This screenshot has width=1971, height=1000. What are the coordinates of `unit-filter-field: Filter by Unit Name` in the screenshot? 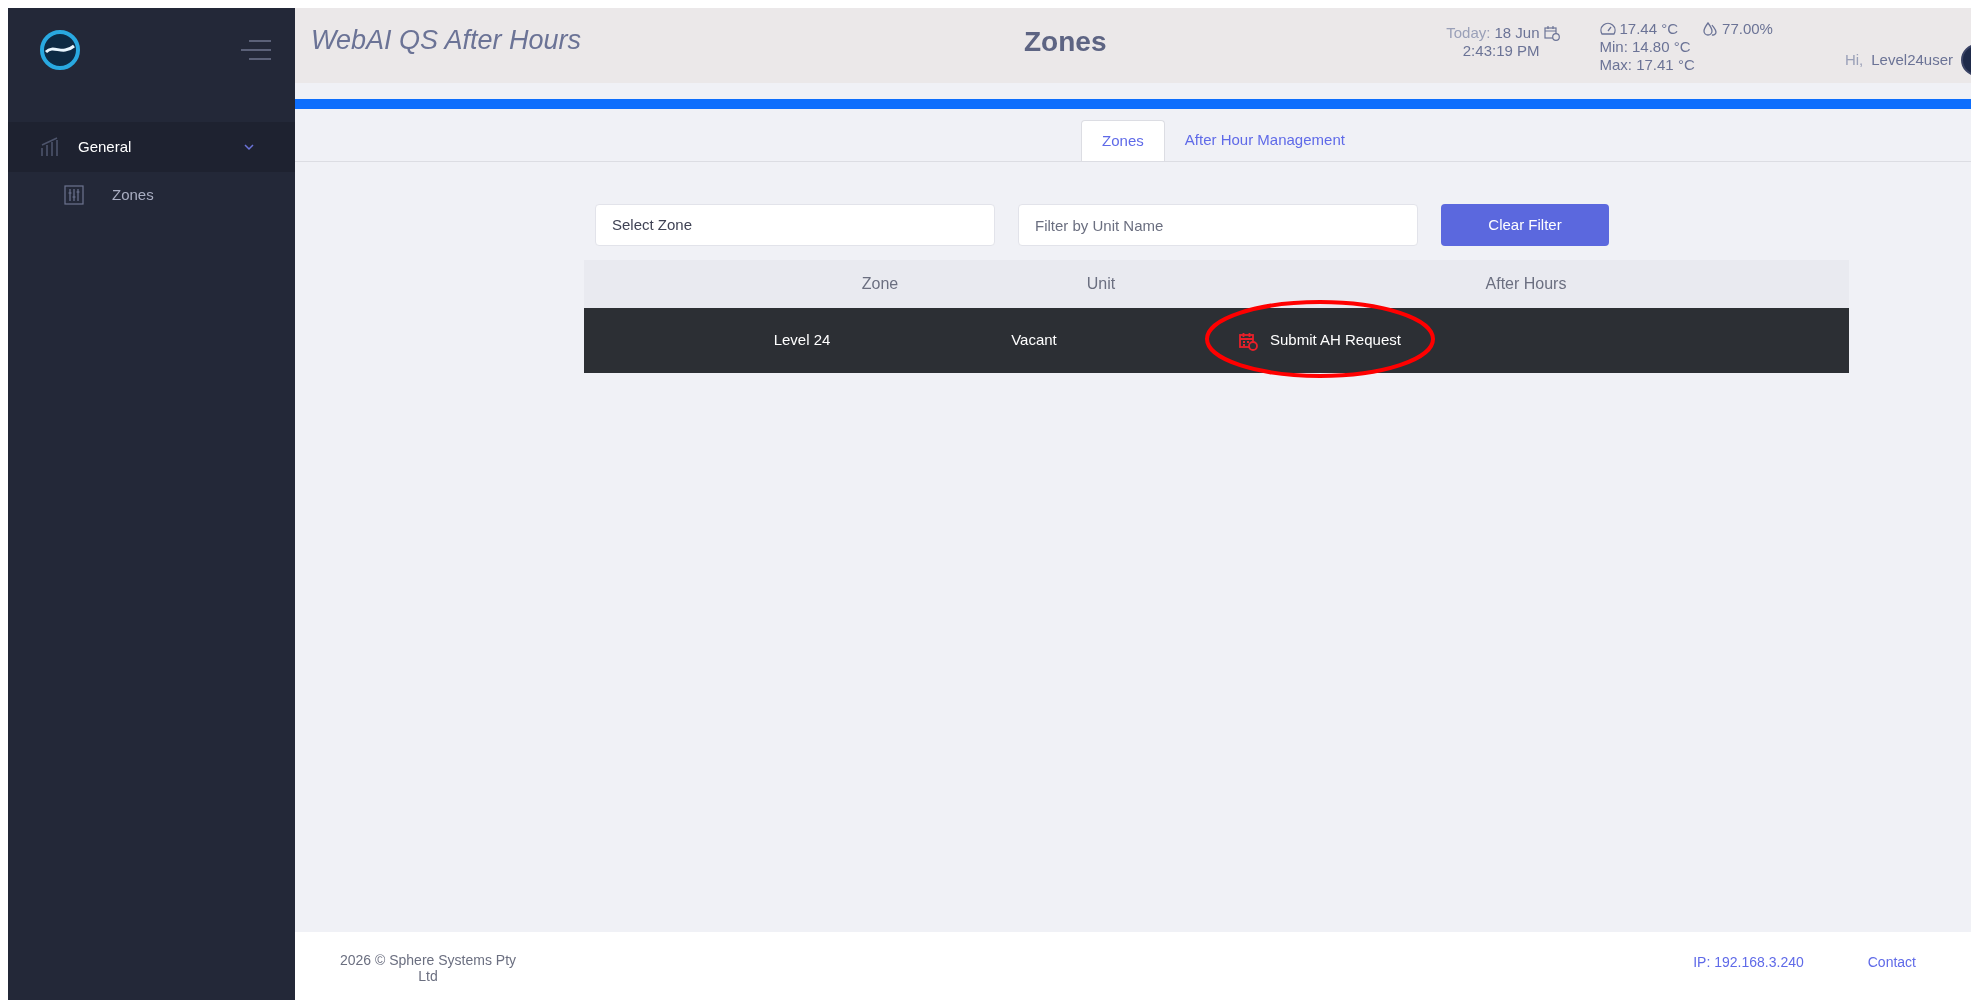 It's located at (1218, 225).